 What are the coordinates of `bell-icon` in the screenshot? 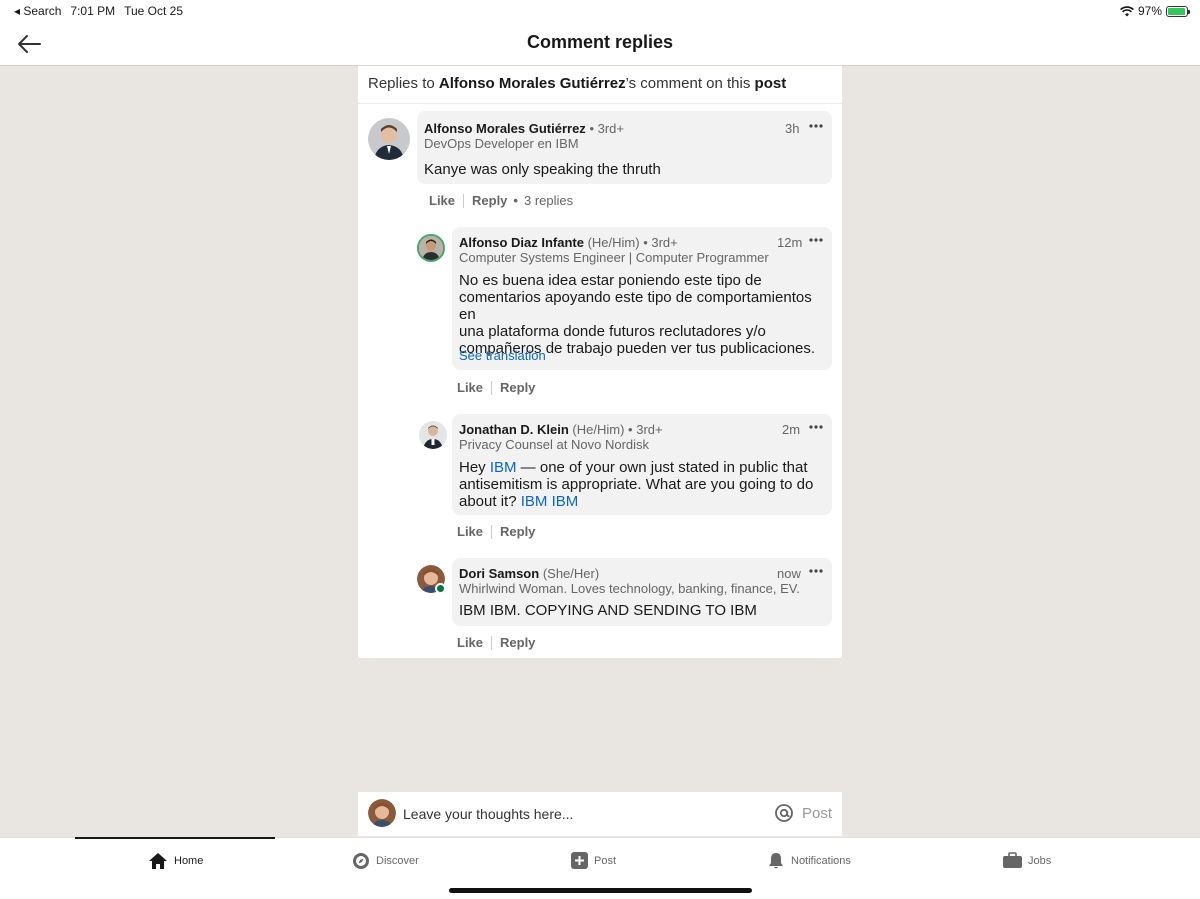 It's located at (776, 861).